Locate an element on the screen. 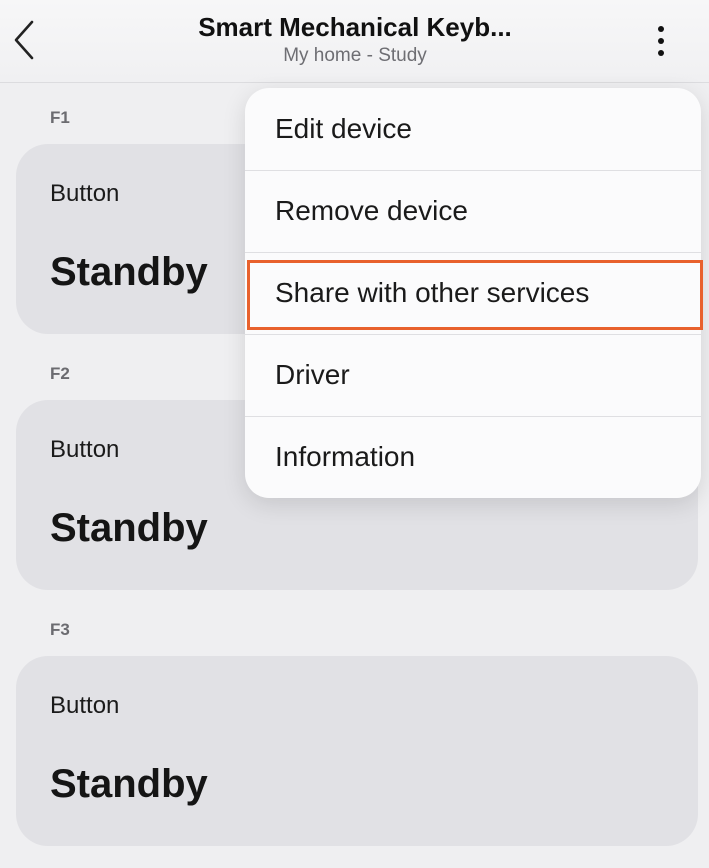 The image size is (709, 868). more-options-button is located at coordinates (661, 41).